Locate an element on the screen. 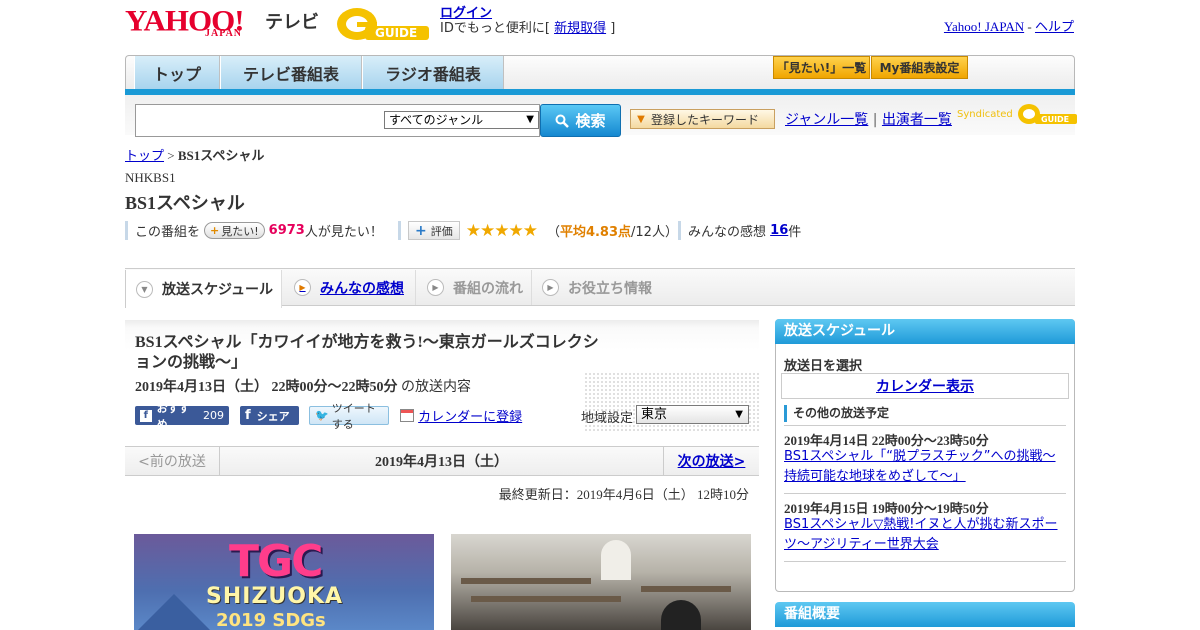 The width and height of the screenshot is (1200, 630). tab-kansou: ▶ みんなの感想 is located at coordinates (349, 287).